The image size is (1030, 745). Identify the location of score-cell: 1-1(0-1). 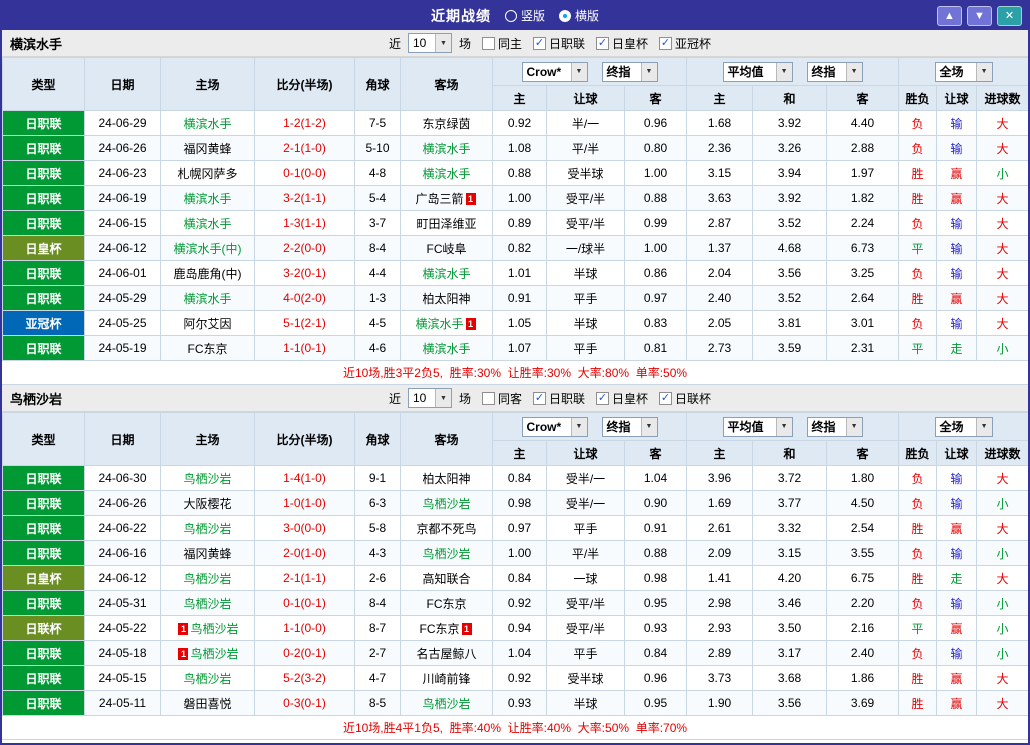
(304, 348).